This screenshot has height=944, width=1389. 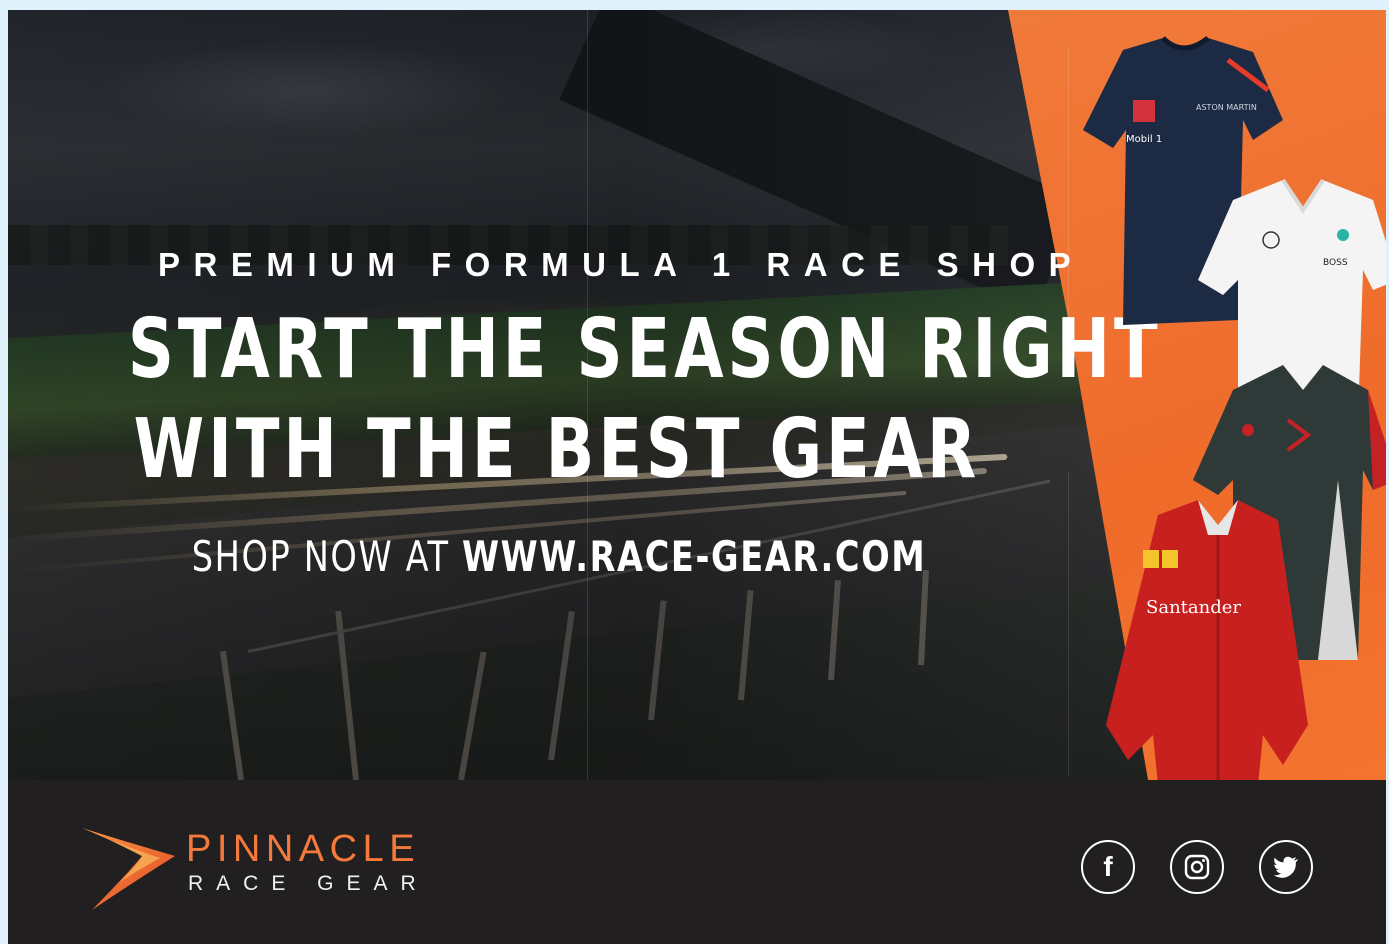 I want to click on svg-text: Mobil 1, so click(x=1144, y=139).